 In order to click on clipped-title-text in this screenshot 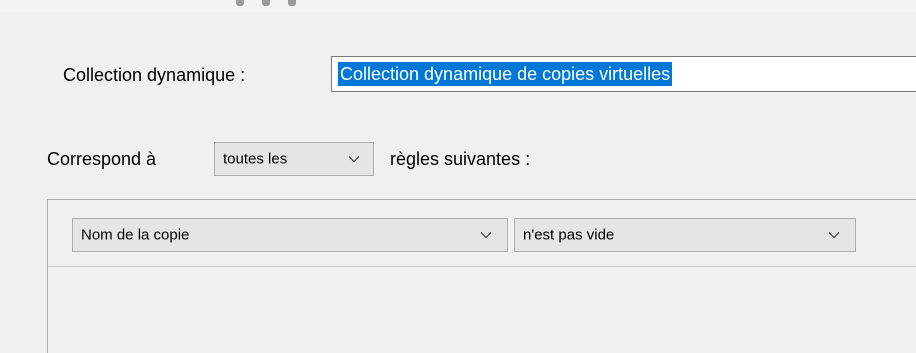, I will do `click(281, 3)`.